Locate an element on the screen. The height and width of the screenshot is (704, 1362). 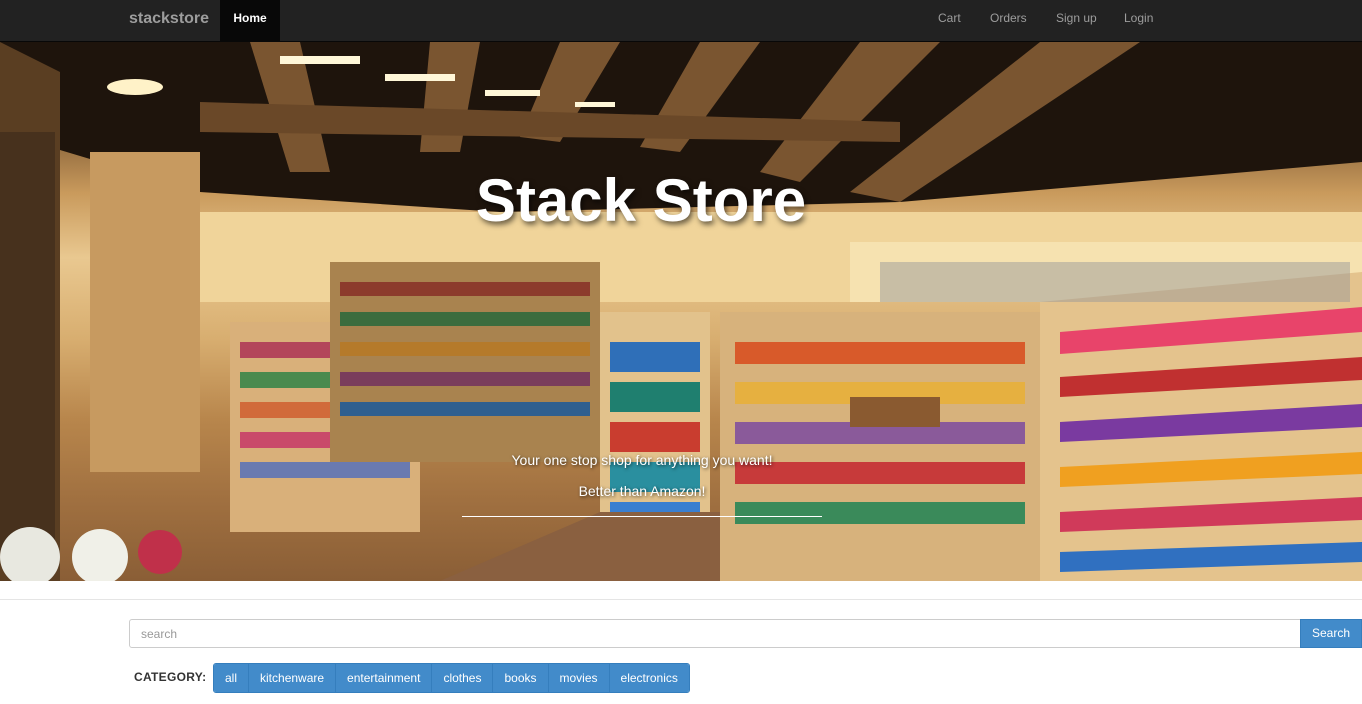
category-label: CATEGORY: is located at coordinates (170, 677).